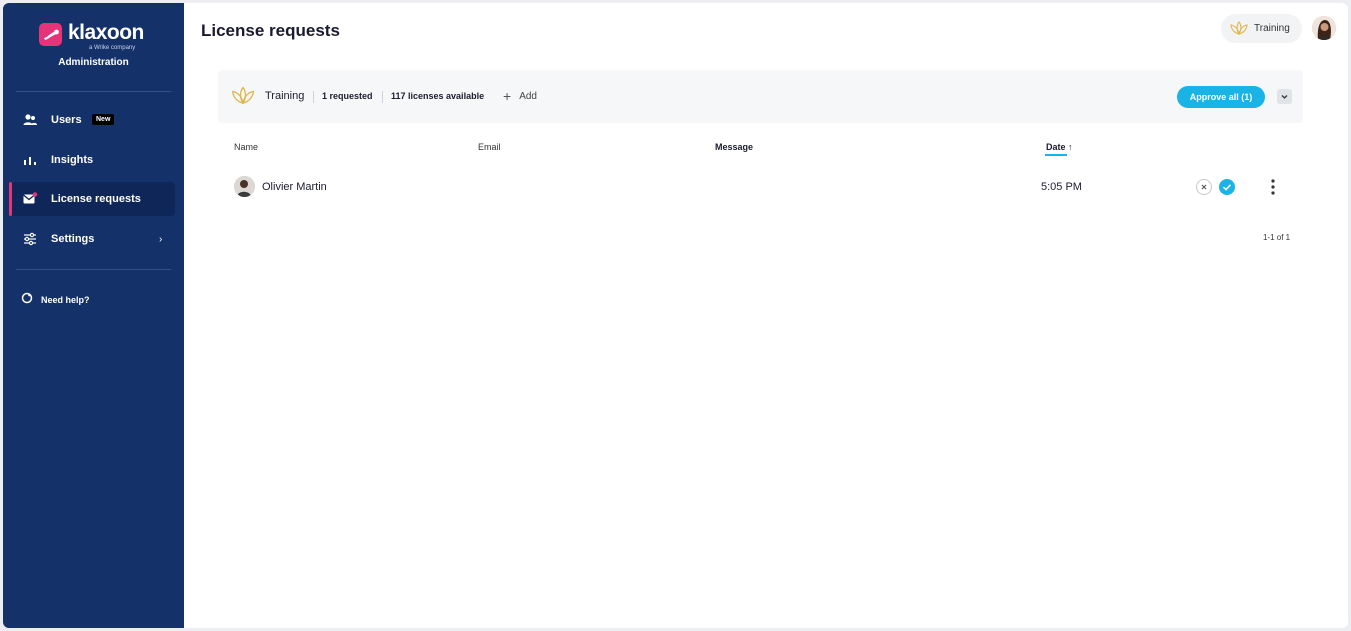 Image resolution: width=1351 pixels, height=631 pixels. What do you see at coordinates (1277, 237) in the screenshot?
I see `pagination-info: 1-1 of 1` at bounding box center [1277, 237].